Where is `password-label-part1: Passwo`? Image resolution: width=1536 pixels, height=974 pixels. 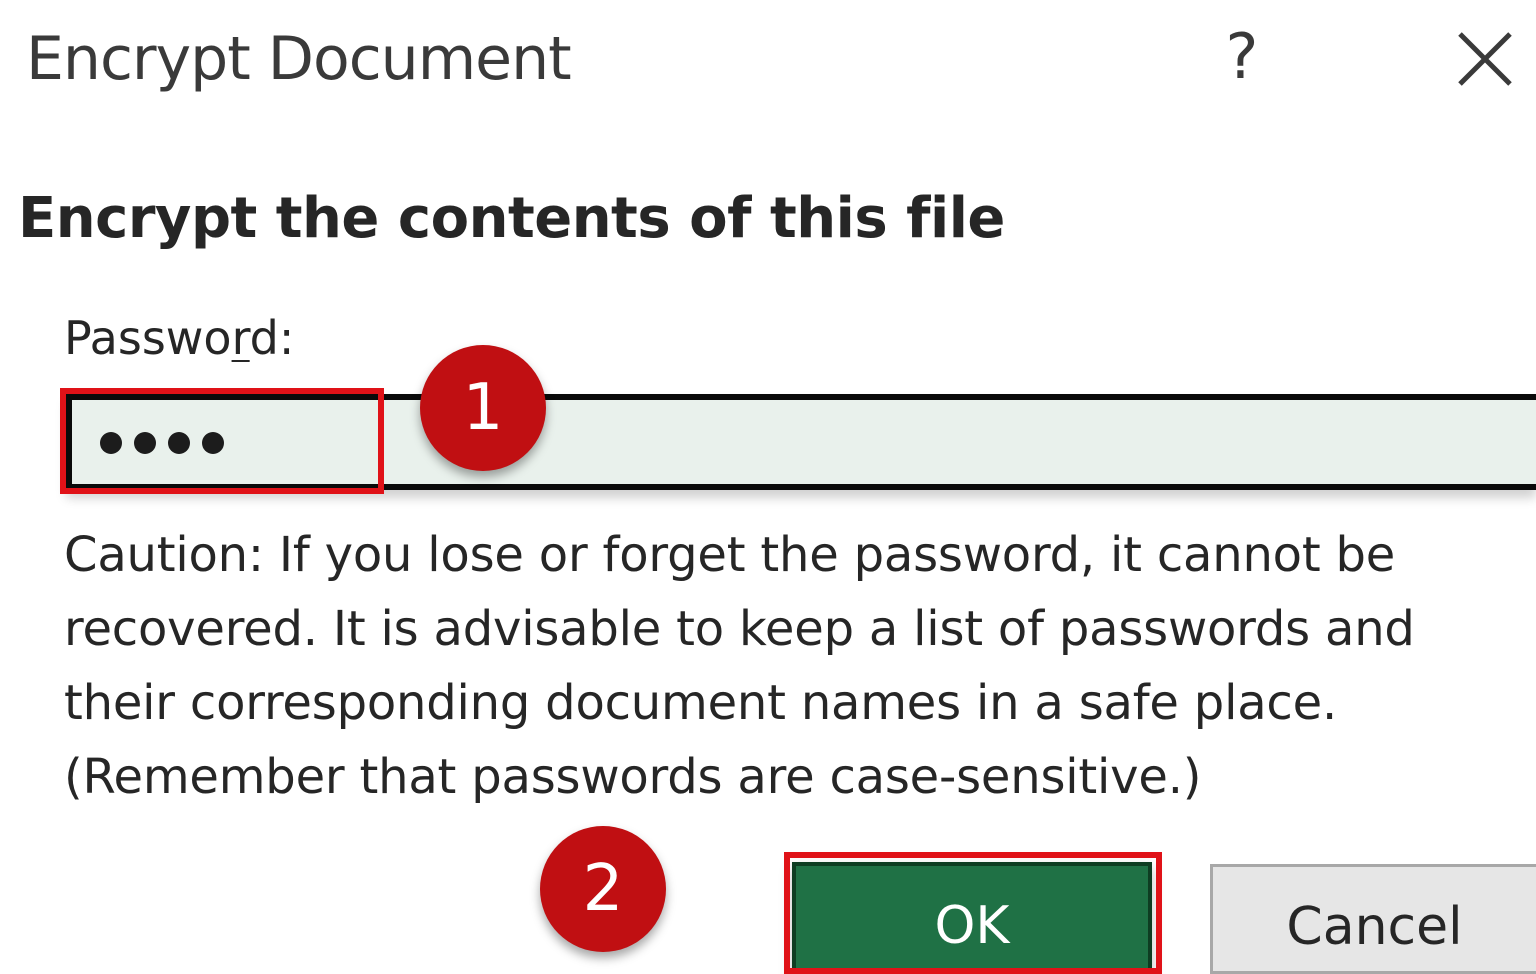
password-label-part1: Passwo is located at coordinates (148, 338).